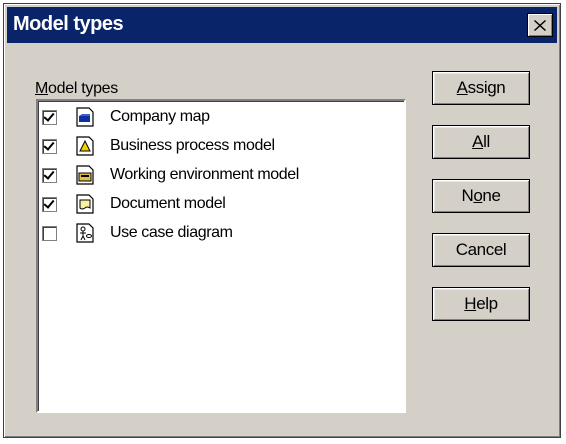 The width and height of the screenshot is (566, 444). I want to click on list-item-business-process: Business process model, so click(212, 146).